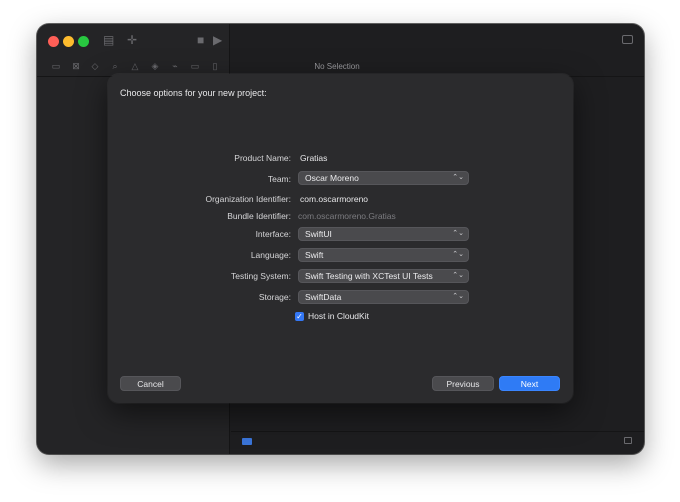 The height and width of the screenshot is (502, 680). I want to click on bookmark-icon: ◇, so click(95, 66).